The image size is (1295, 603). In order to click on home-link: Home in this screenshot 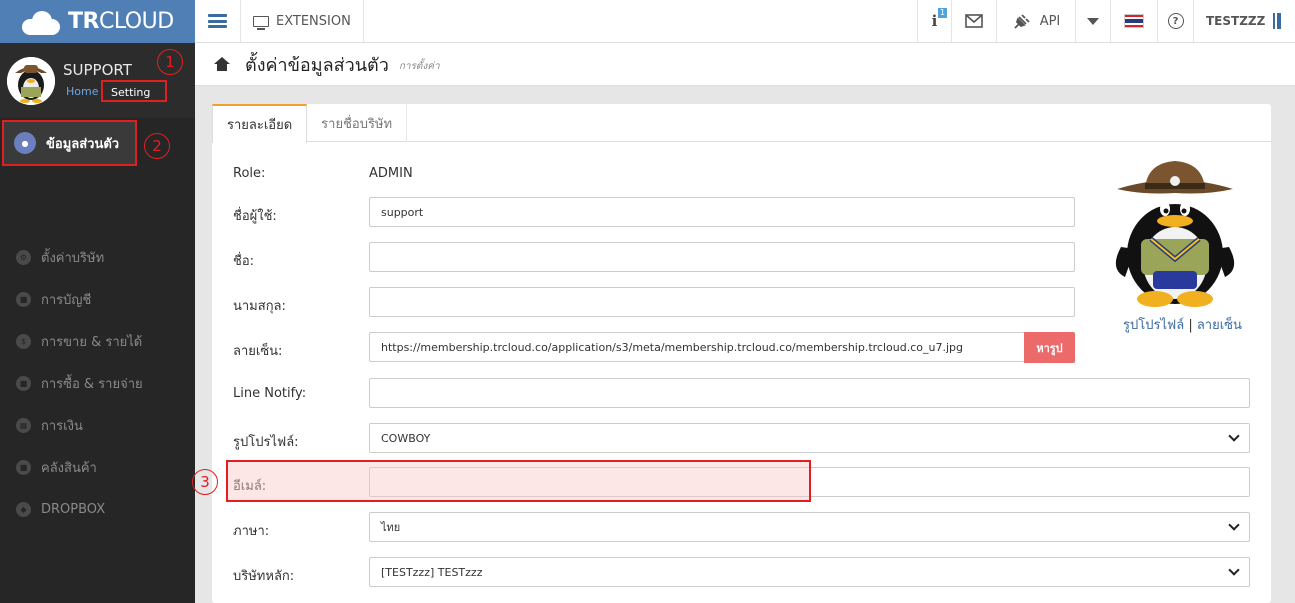, I will do `click(82, 91)`.